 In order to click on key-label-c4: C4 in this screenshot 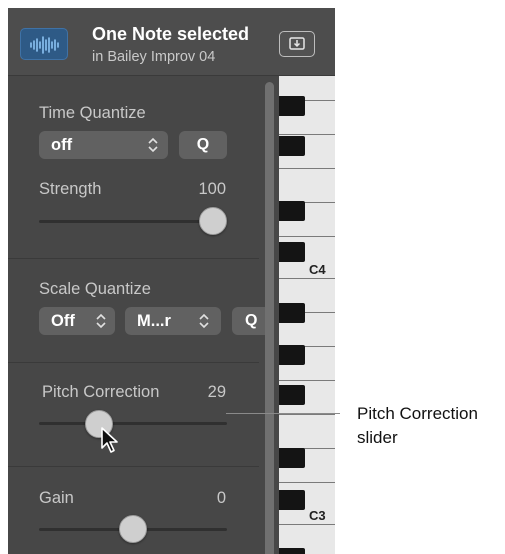, I will do `click(317, 269)`.